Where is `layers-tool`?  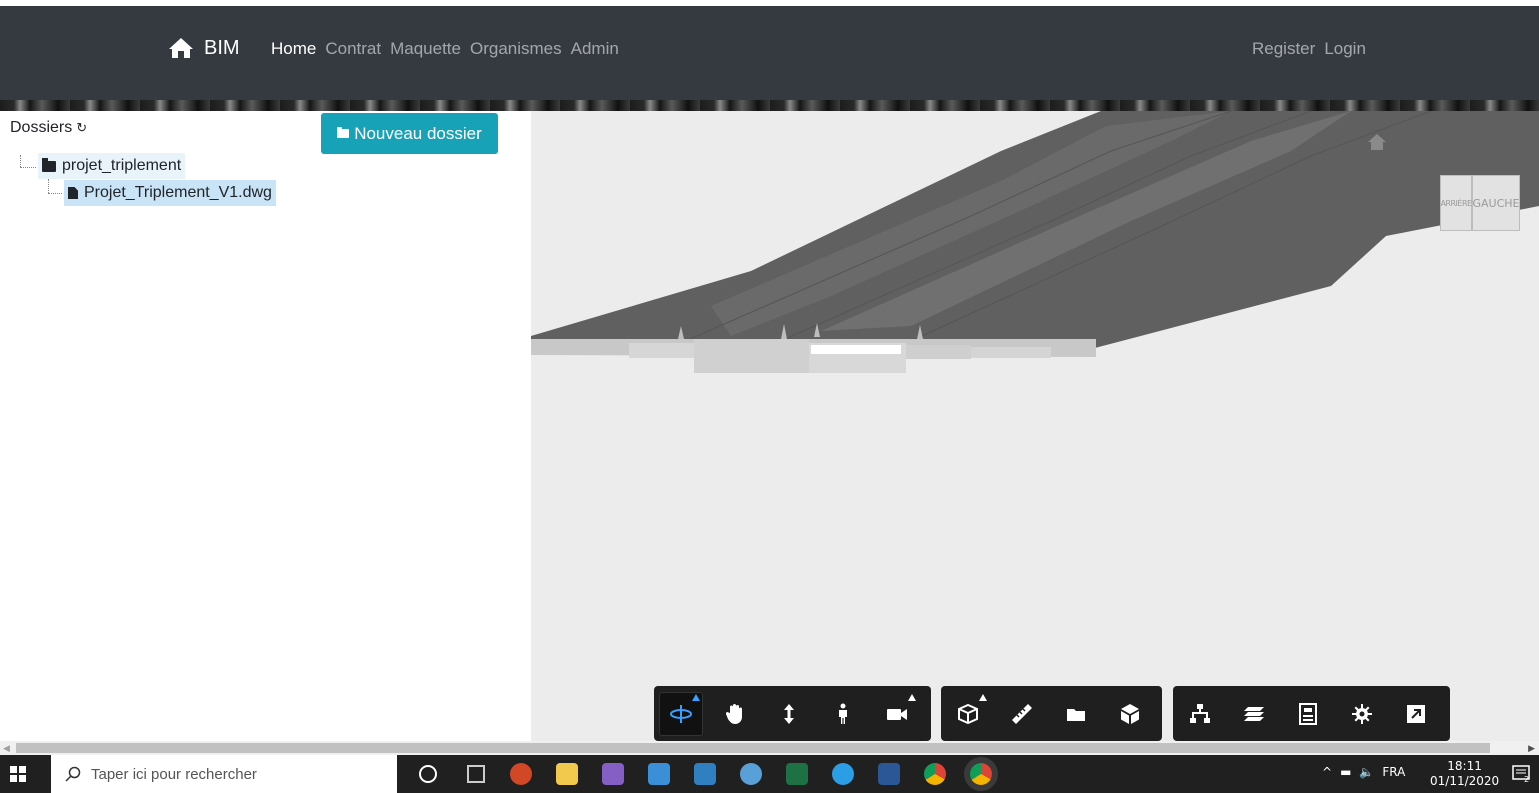
layers-tool is located at coordinates (1254, 714).